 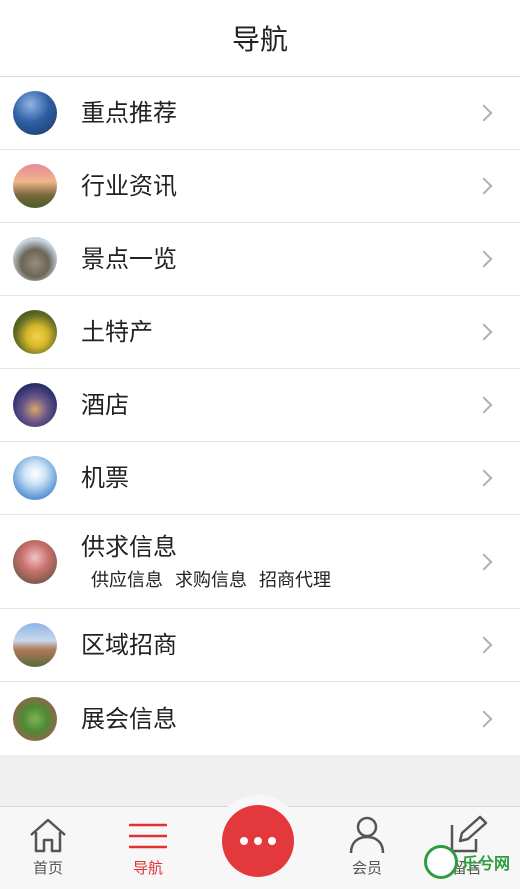 What do you see at coordinates (35, 113) in the screenshot?
I see `recommend-thumbnail` at bounding box center [35, 113].